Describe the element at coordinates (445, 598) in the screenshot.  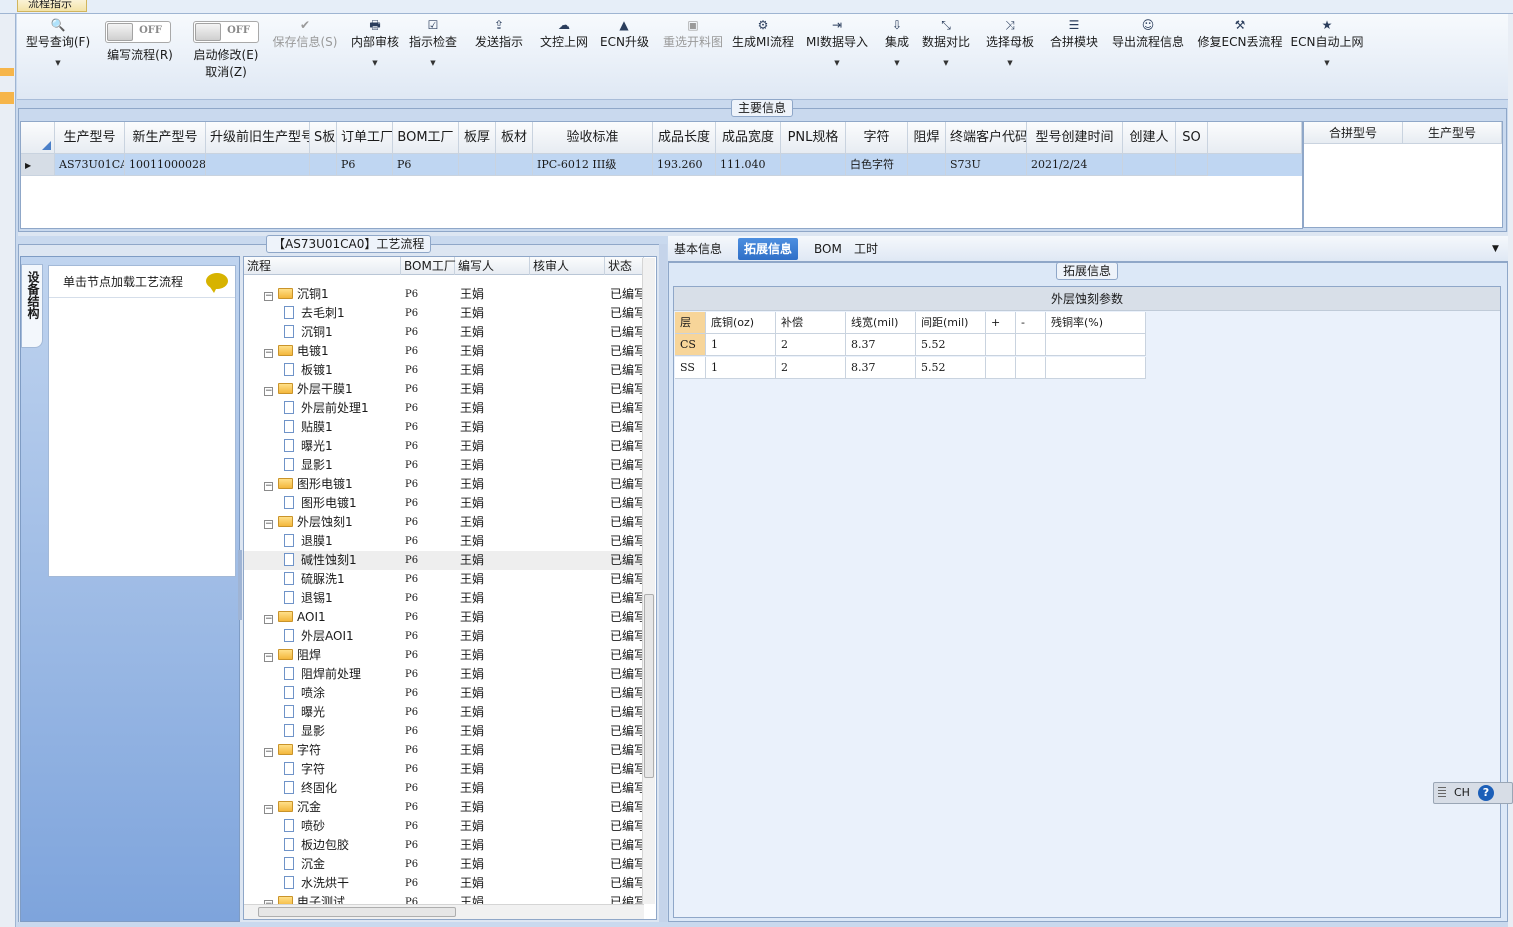
I see `tree-item-row: 退锡1 P6 王娟 已编写` at that location.